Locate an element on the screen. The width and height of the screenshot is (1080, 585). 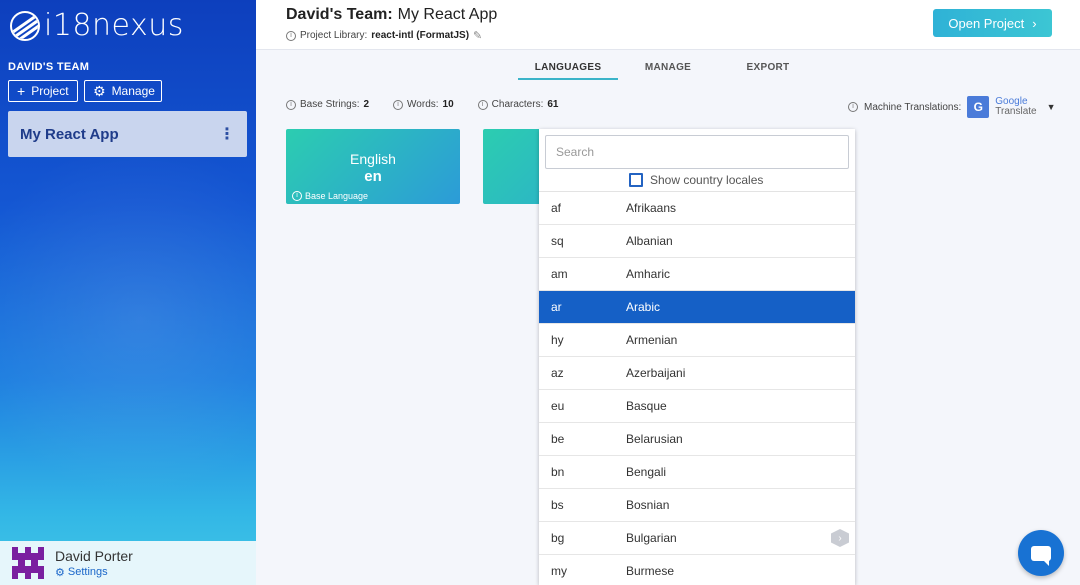
base-strings-value: 2 is located at coordinates (366, 104).